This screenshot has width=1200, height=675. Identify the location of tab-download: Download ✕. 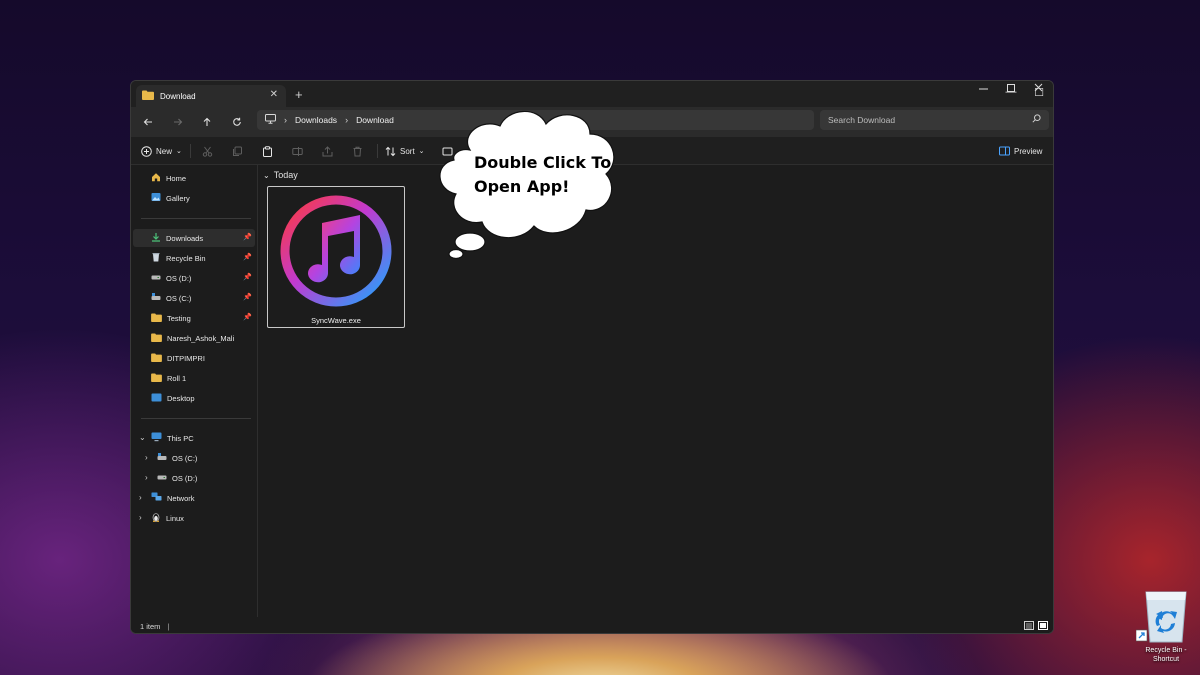
(211, 96).